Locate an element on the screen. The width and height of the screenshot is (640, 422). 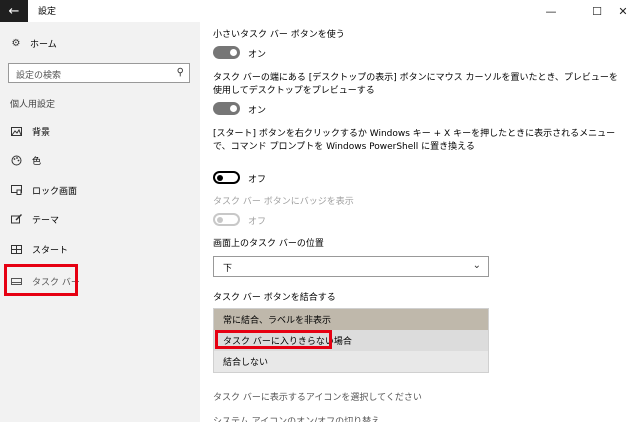
badges-toggle is located at coordinates (226, 219).